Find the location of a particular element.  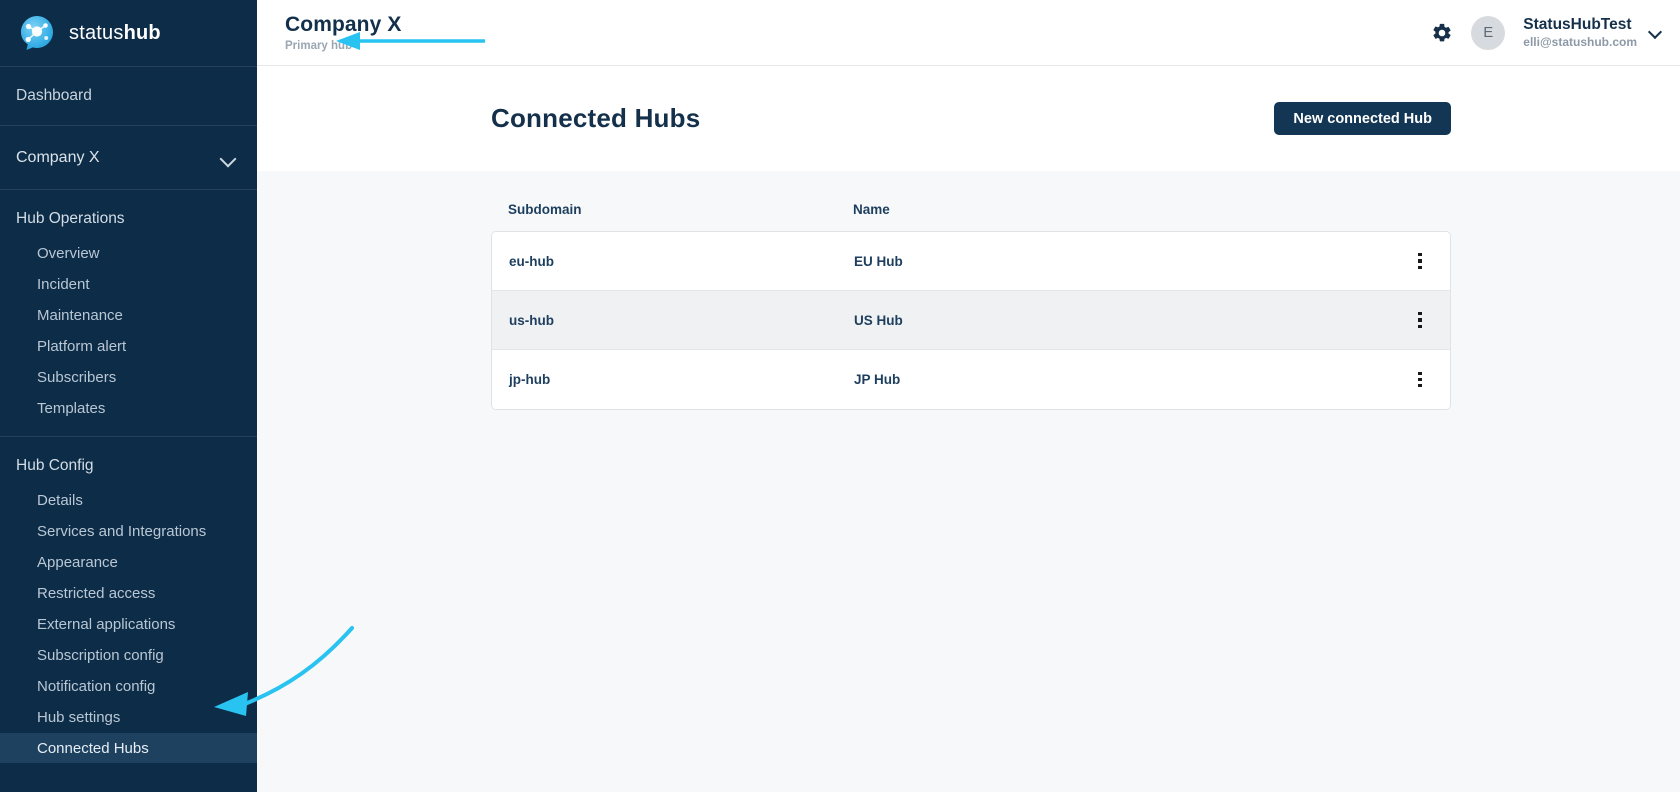

sidebar-item-label: Subscribers is located at coordinates (77, 377).